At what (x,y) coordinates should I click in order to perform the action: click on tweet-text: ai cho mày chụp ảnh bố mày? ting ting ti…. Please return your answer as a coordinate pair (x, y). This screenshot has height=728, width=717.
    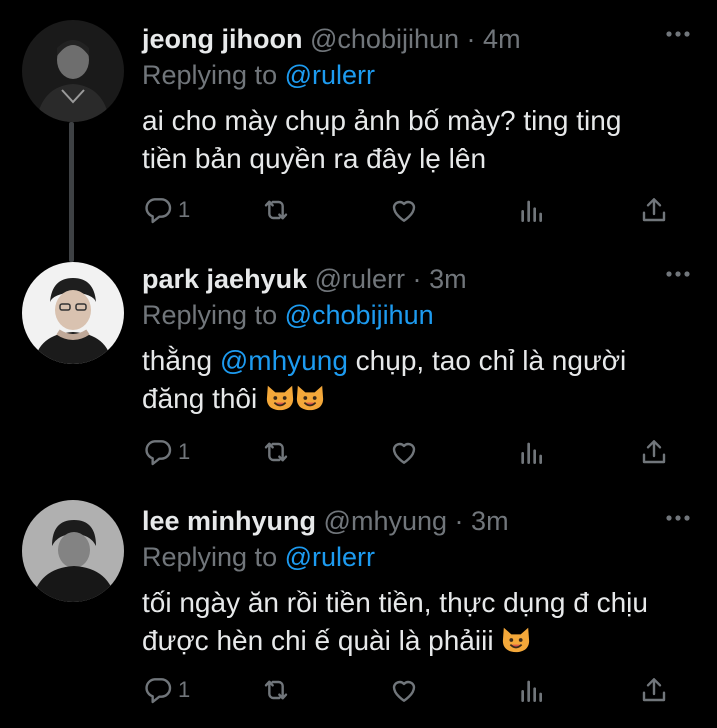
    Looking at the image, I should click on (422, 140).